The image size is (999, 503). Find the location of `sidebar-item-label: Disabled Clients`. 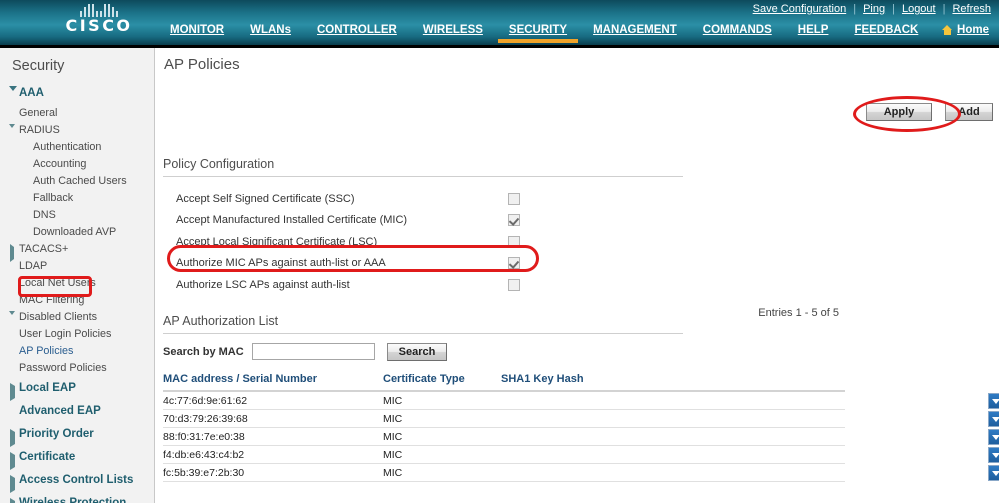

sidebar-item-label: Disabled Clients is located at coordinates (58, 317).